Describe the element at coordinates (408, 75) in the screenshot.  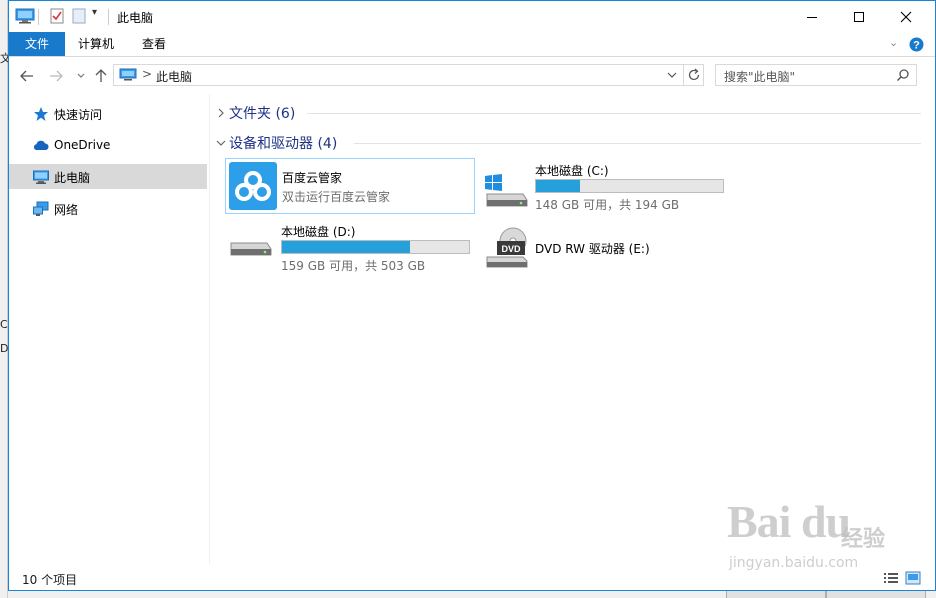
I see `address-bar: > 此电脑` at that location.